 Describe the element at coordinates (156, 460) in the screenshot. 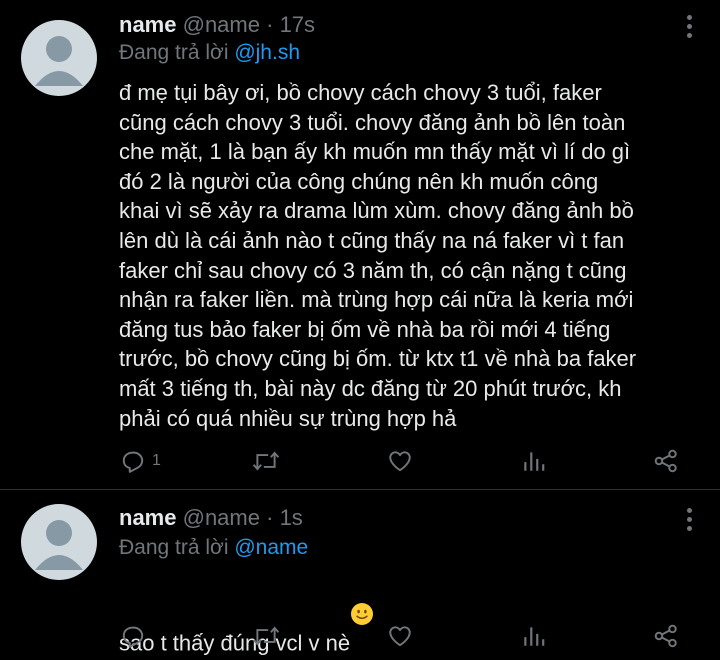

I see `reply-count: 1` at that location.